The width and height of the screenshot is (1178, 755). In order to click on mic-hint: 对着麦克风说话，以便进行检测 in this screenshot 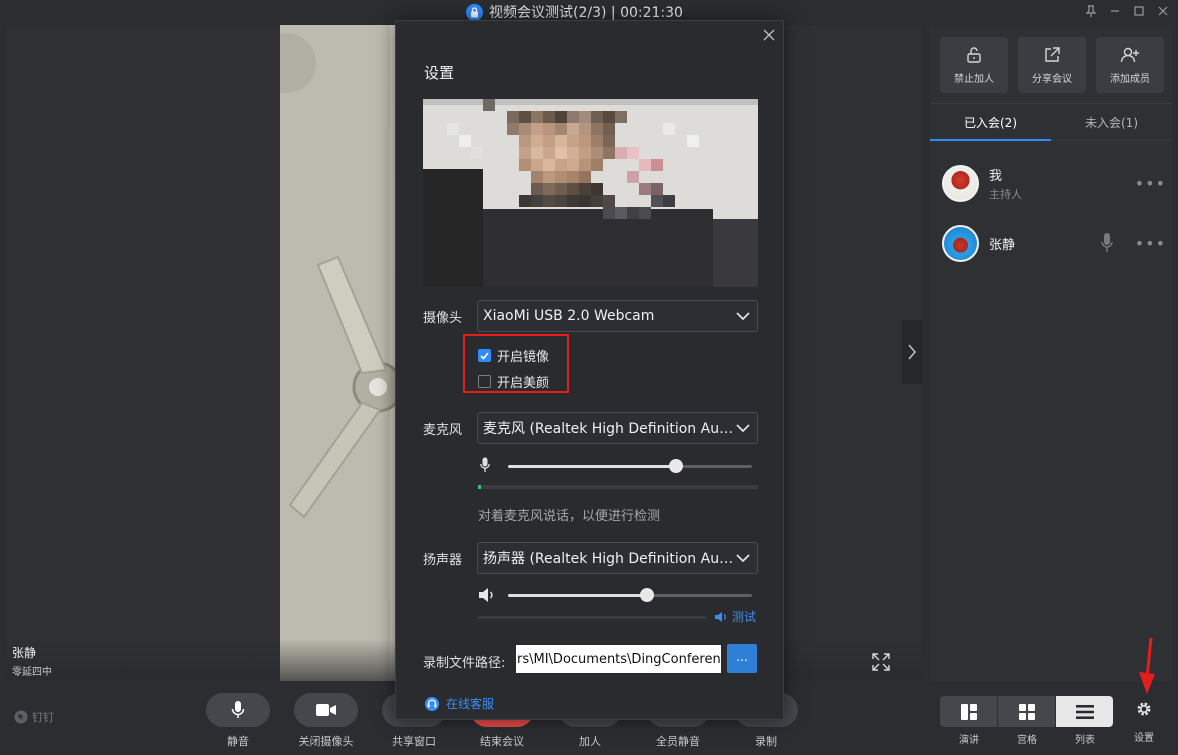, I will do `click(569, 516)`.